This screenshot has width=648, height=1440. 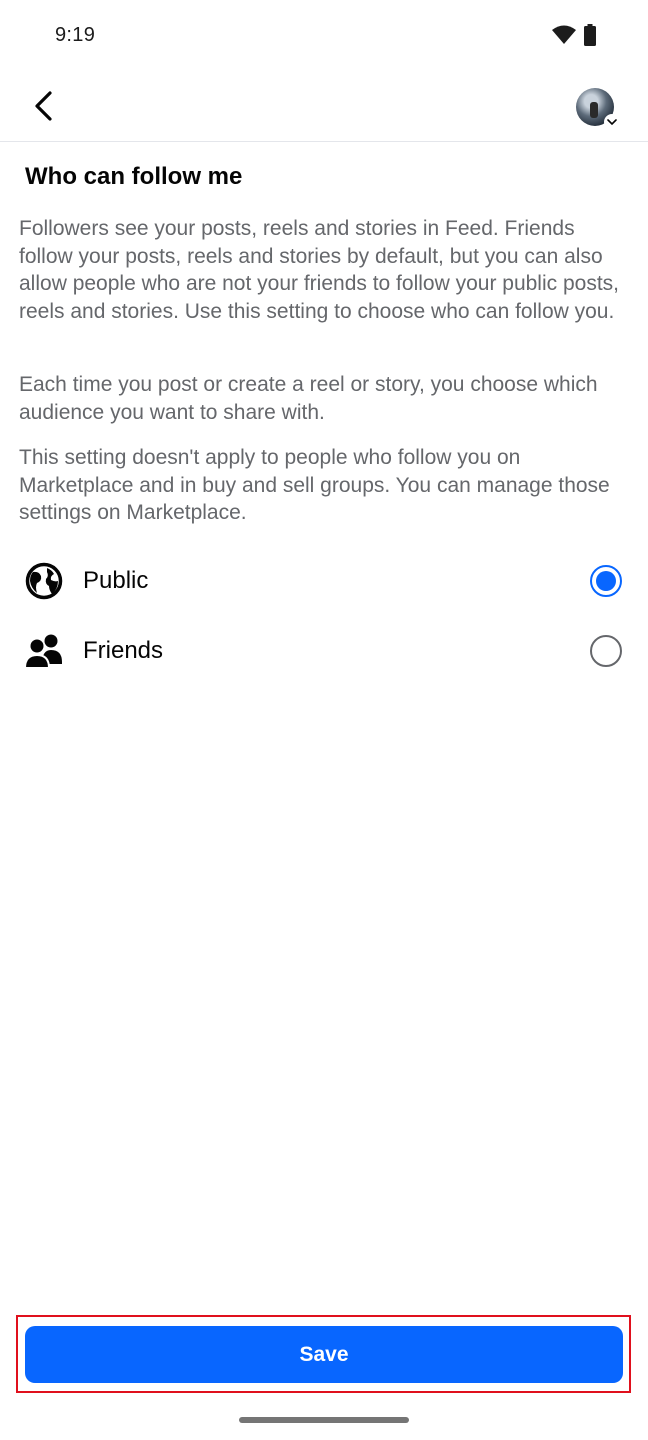 I want to click on home-indicator, so click(x=324, y=1420).